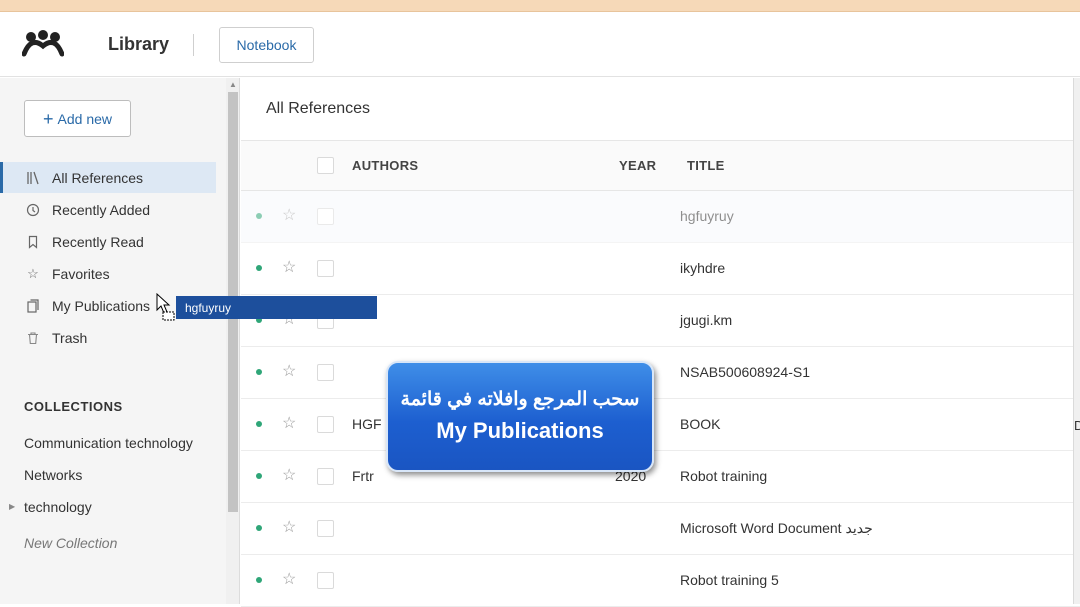  Describe the element at coordinates (33, 338) in the screenshot. I see `trash-icon` at that location.